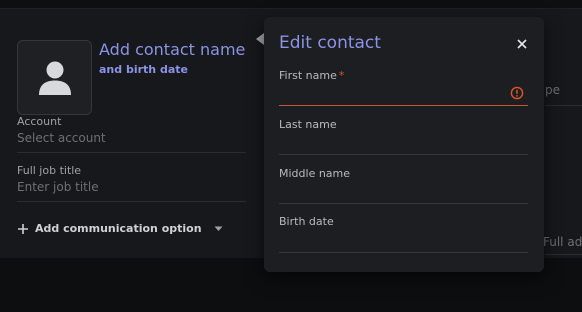 This screenshot has width=582, height=312. I want to click on first-name-input, so click(403, 94).